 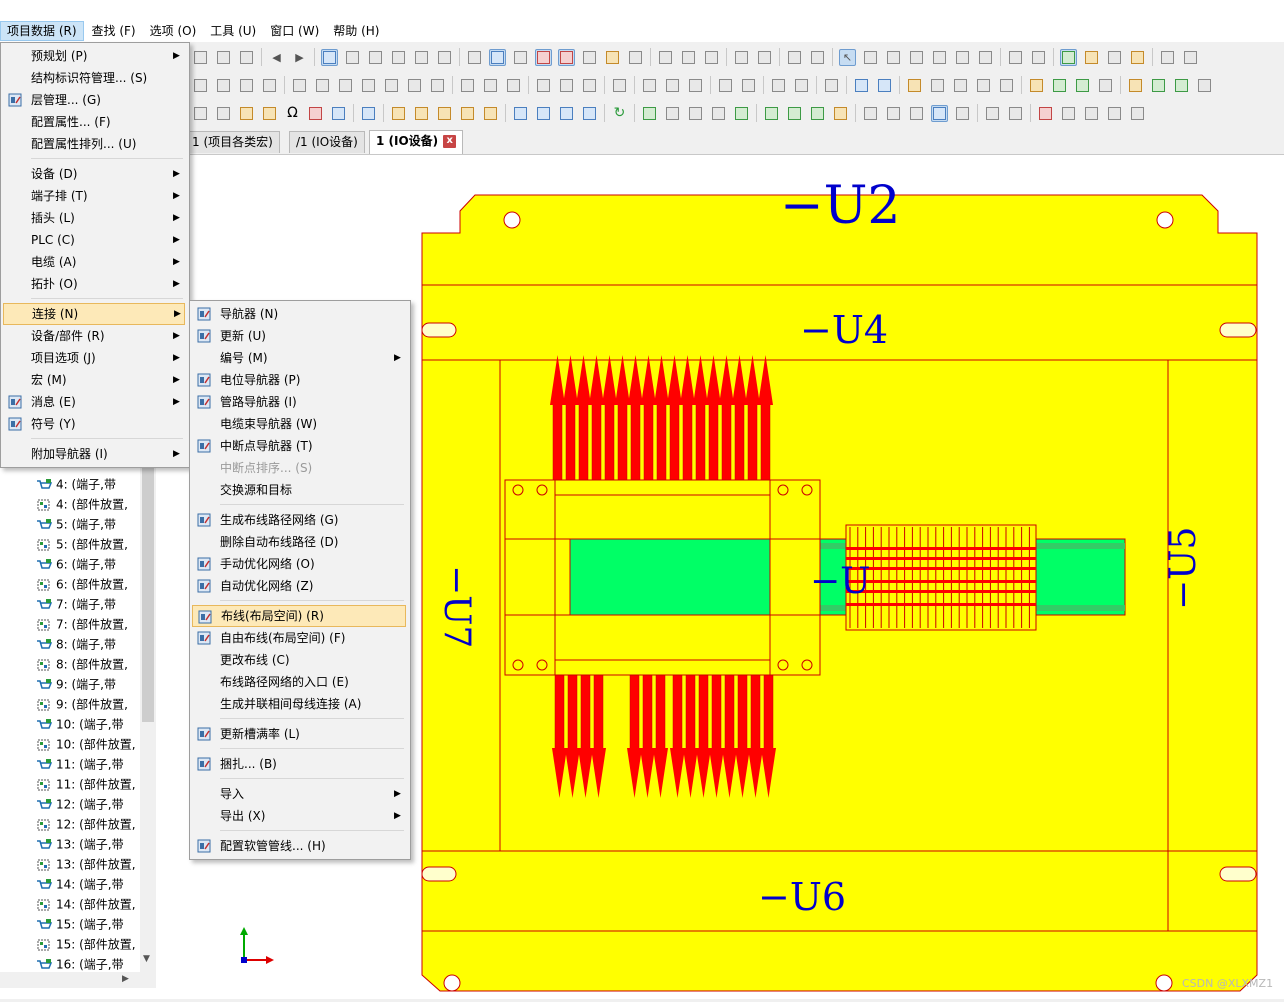 What do you see at coordinates (831, 85) in the screenshot?
I see `row2-z-icon` at bounding box center [831, 85].